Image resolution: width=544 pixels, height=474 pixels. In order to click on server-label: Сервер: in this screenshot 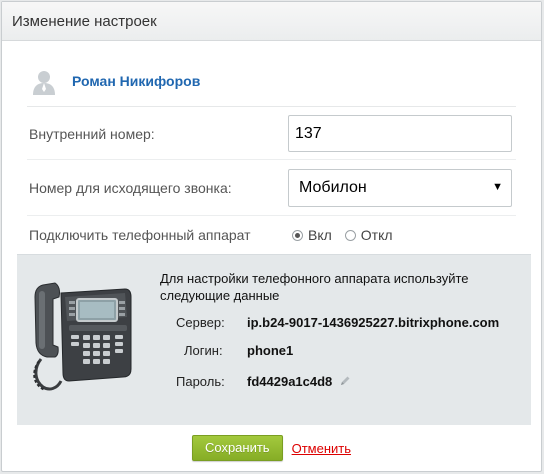, I will do `click(200, 322)`.